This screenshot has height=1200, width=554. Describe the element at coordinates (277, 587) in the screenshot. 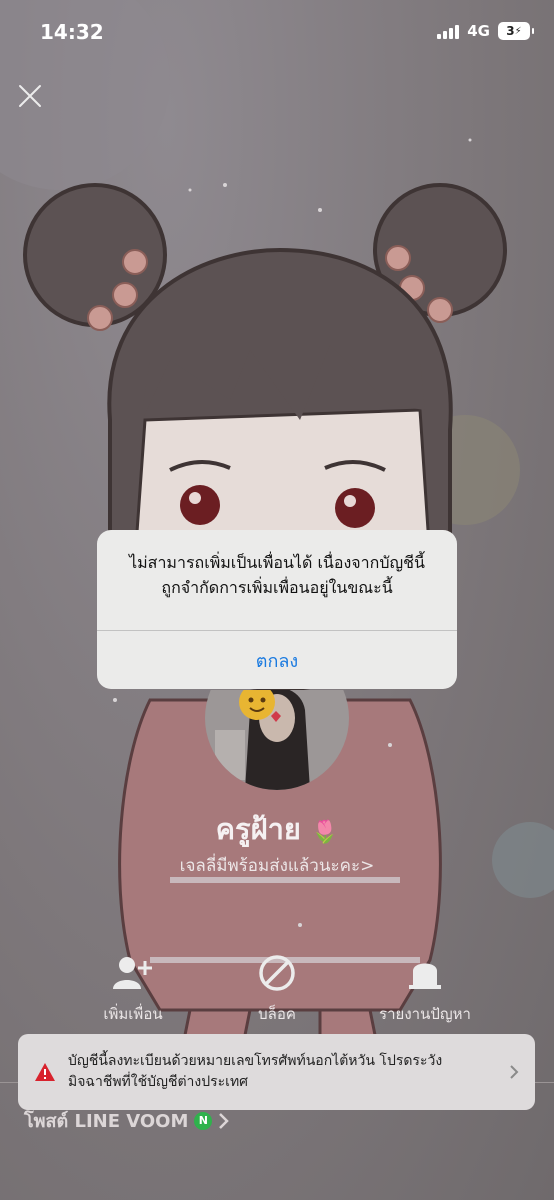

I see `alert-line-2: ถูกจำกัดการเพิ่มเพื่อนอยู่ในขณะนี้` at that location.